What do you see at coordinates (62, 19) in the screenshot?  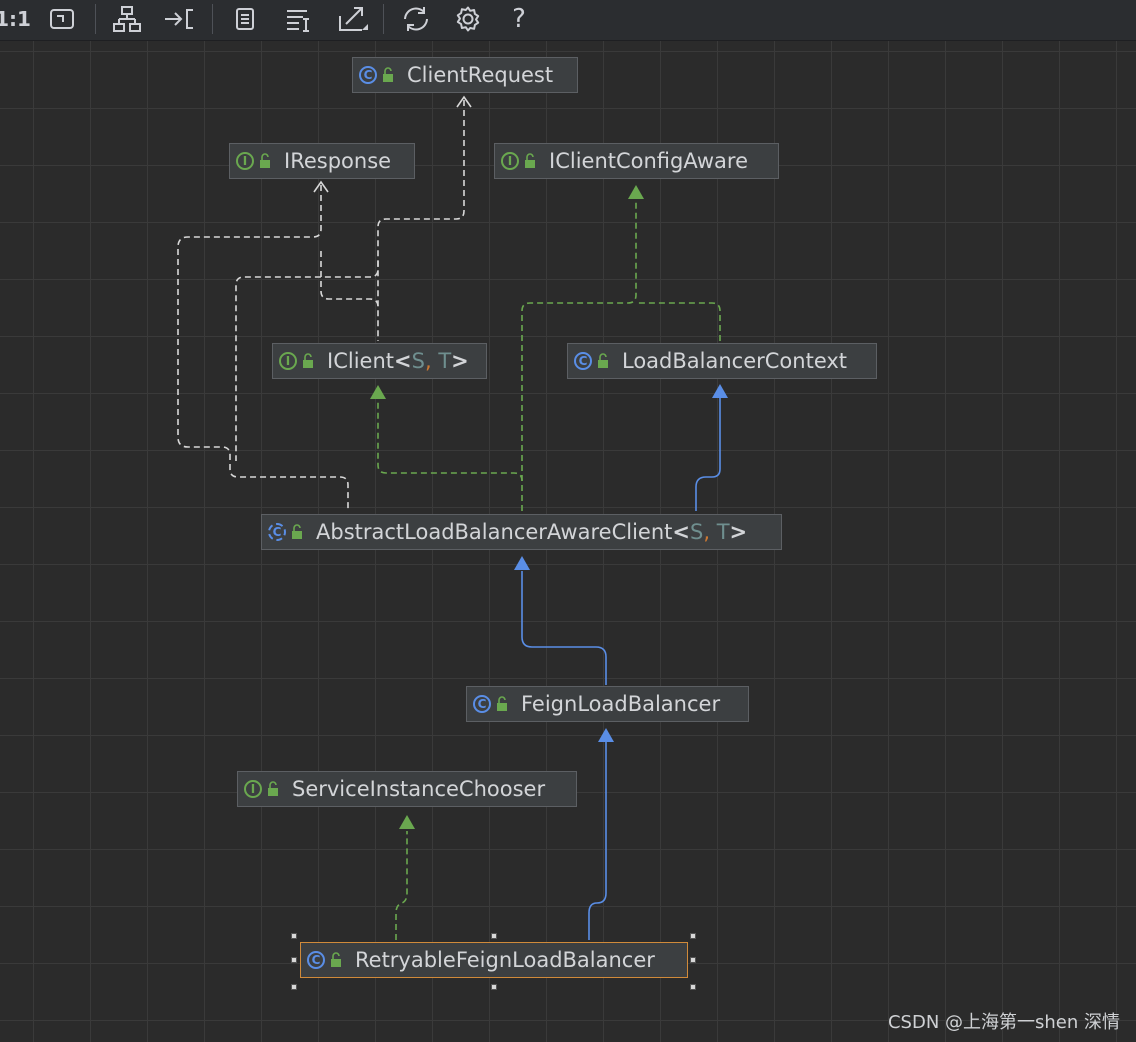 I see `fit-content-icon` at bounding box center [62, 19].